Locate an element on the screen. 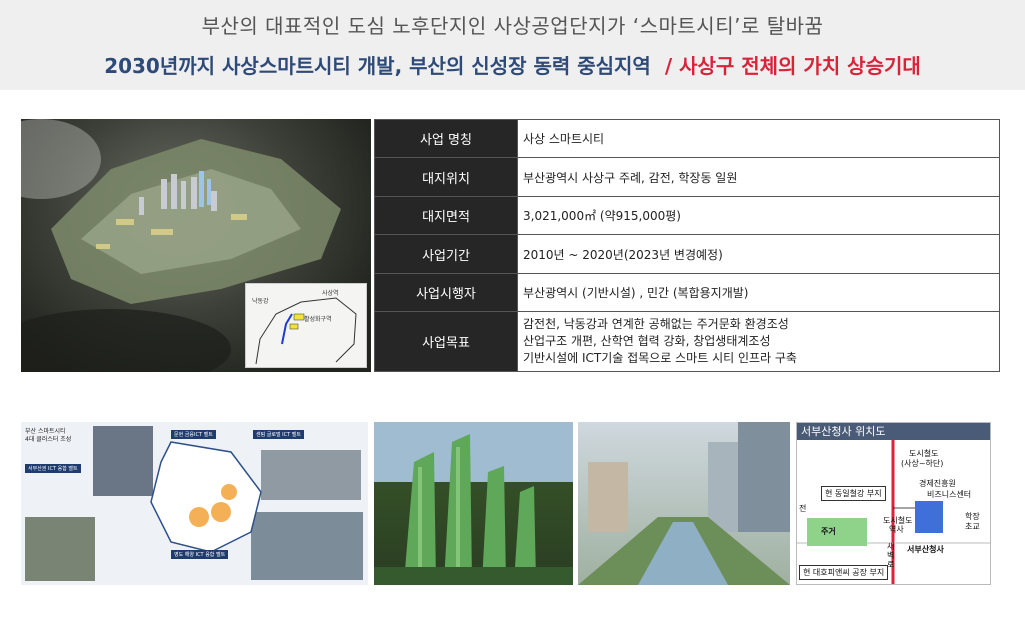  map-label-school2: 초교 is located at coordinates (972, 526).